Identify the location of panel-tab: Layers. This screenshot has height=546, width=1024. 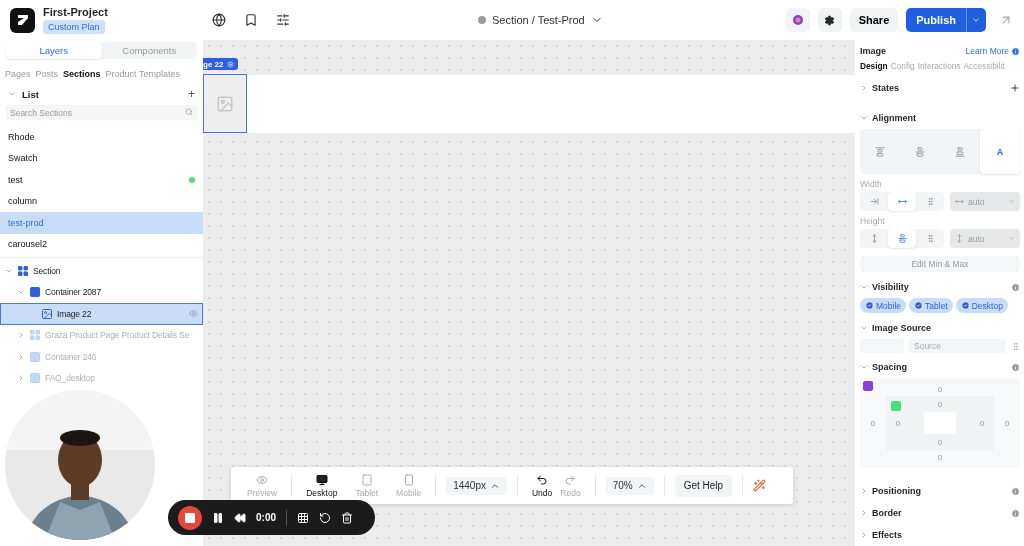
(54, 50).